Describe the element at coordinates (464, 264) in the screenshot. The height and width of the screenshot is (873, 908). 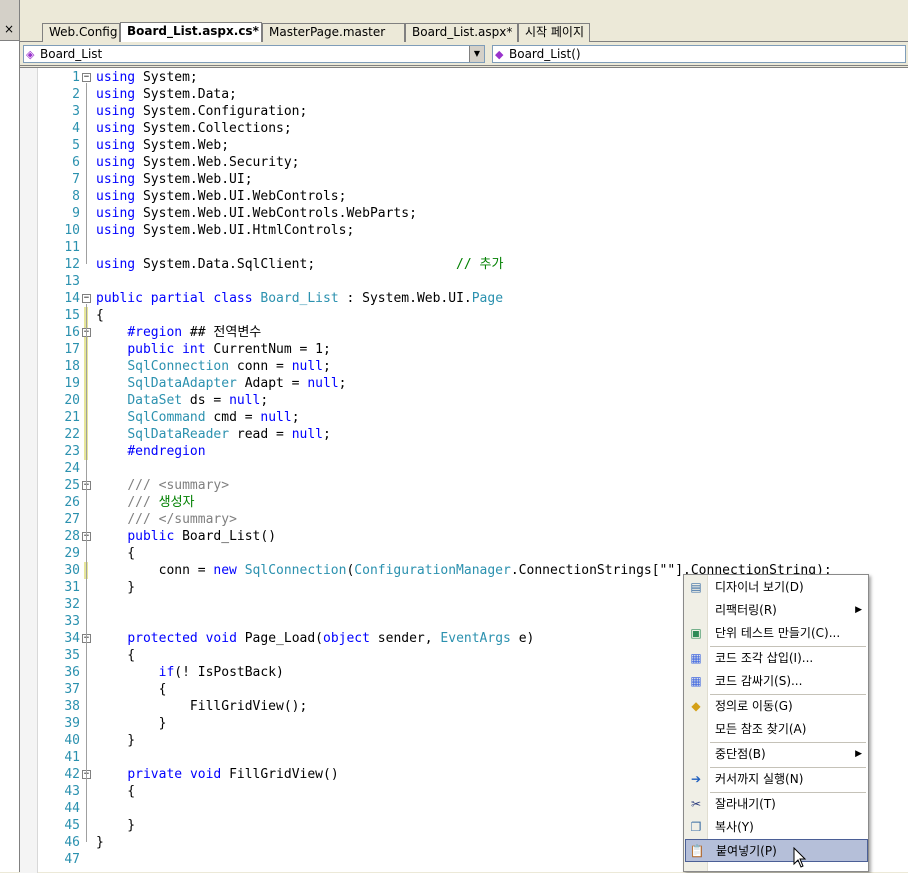
I see `code-line: 12 using System.Data.SqlClient; // 추가` at that location.